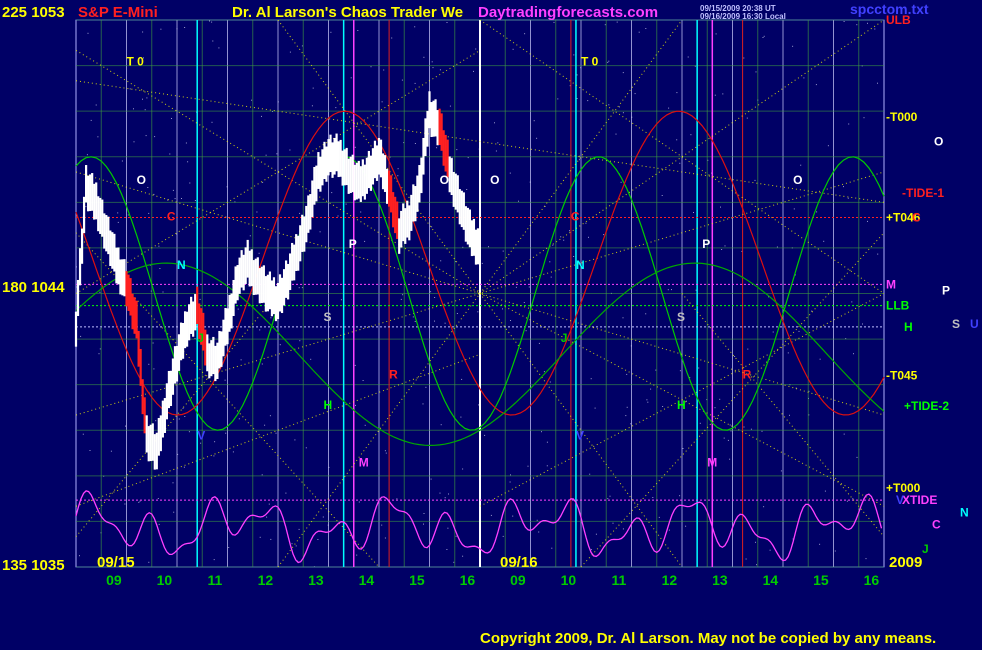  Describe the element at coordinates (902, 376) in the screenshot. I see `right-label: -T045` at that location.